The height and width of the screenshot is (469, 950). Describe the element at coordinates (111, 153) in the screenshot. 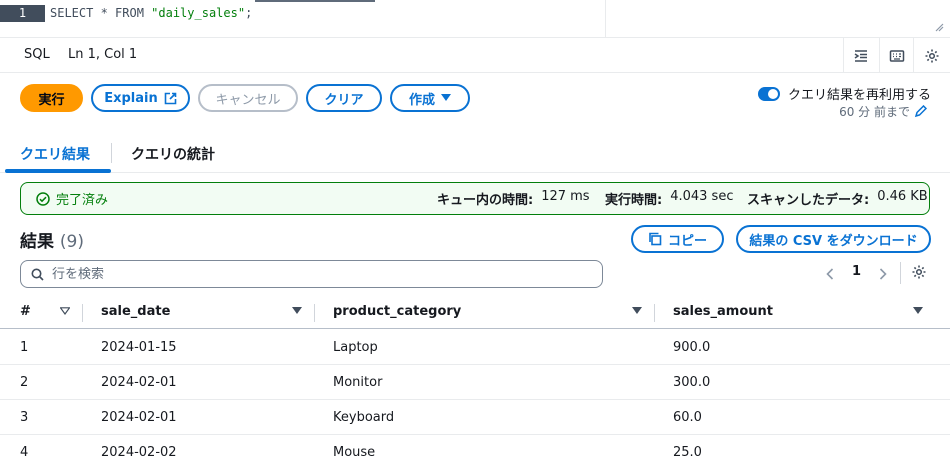

I see `tab-divider` at that location.